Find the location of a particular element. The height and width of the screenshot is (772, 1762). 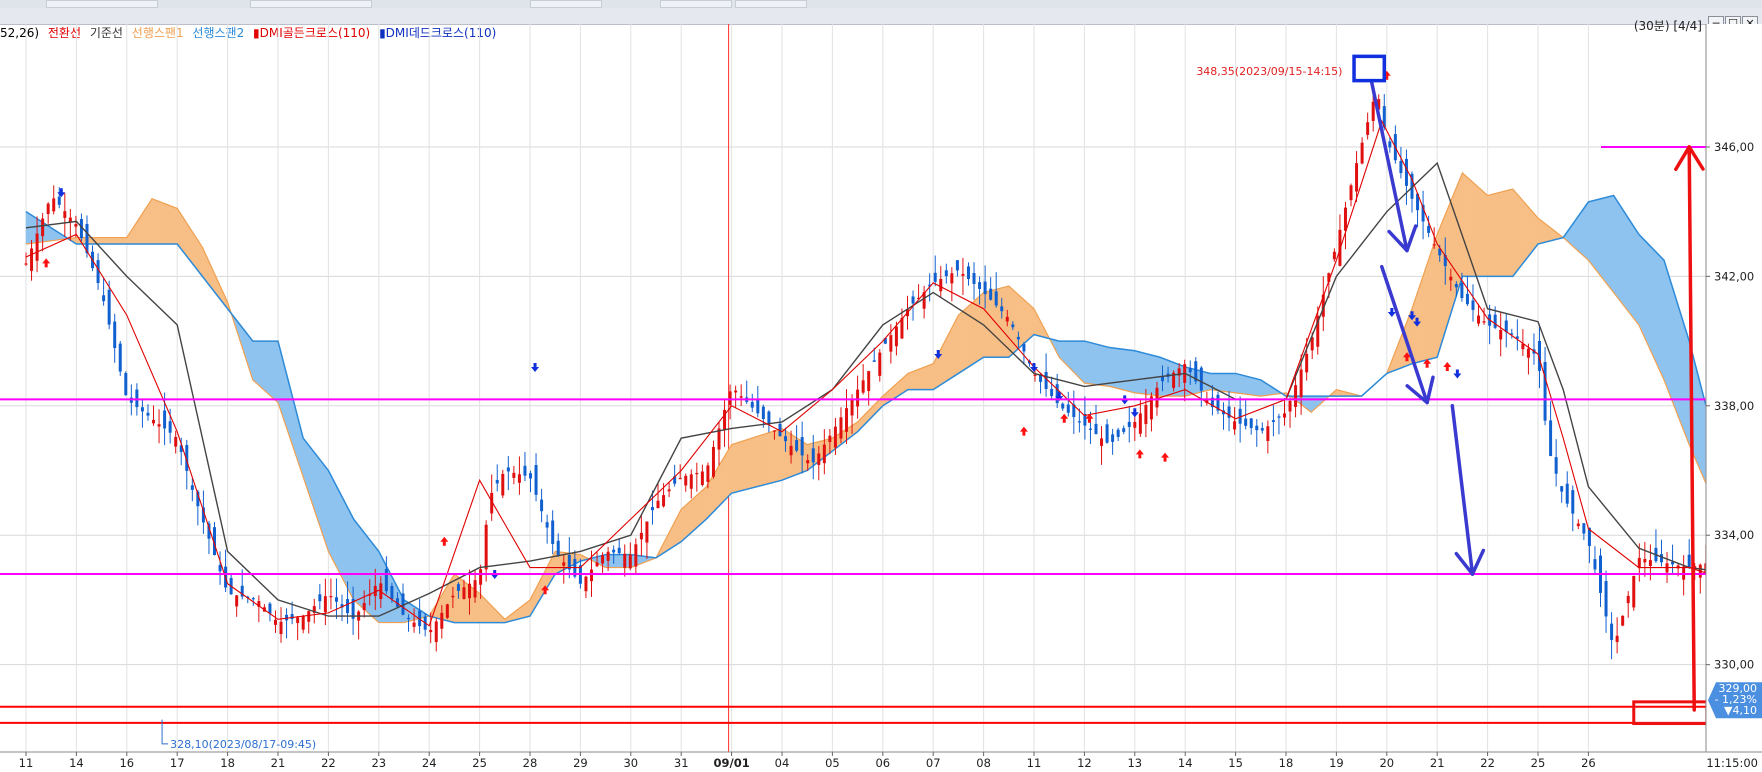

x-tick-label: 25 is located at coordinates (1538, 763).